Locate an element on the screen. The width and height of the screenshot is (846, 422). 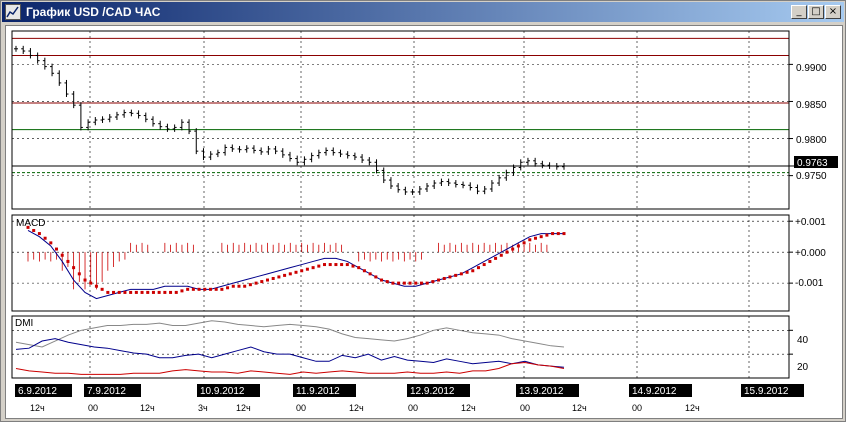
date-label: 6.9.2012 is located at coordinates (37, 391).